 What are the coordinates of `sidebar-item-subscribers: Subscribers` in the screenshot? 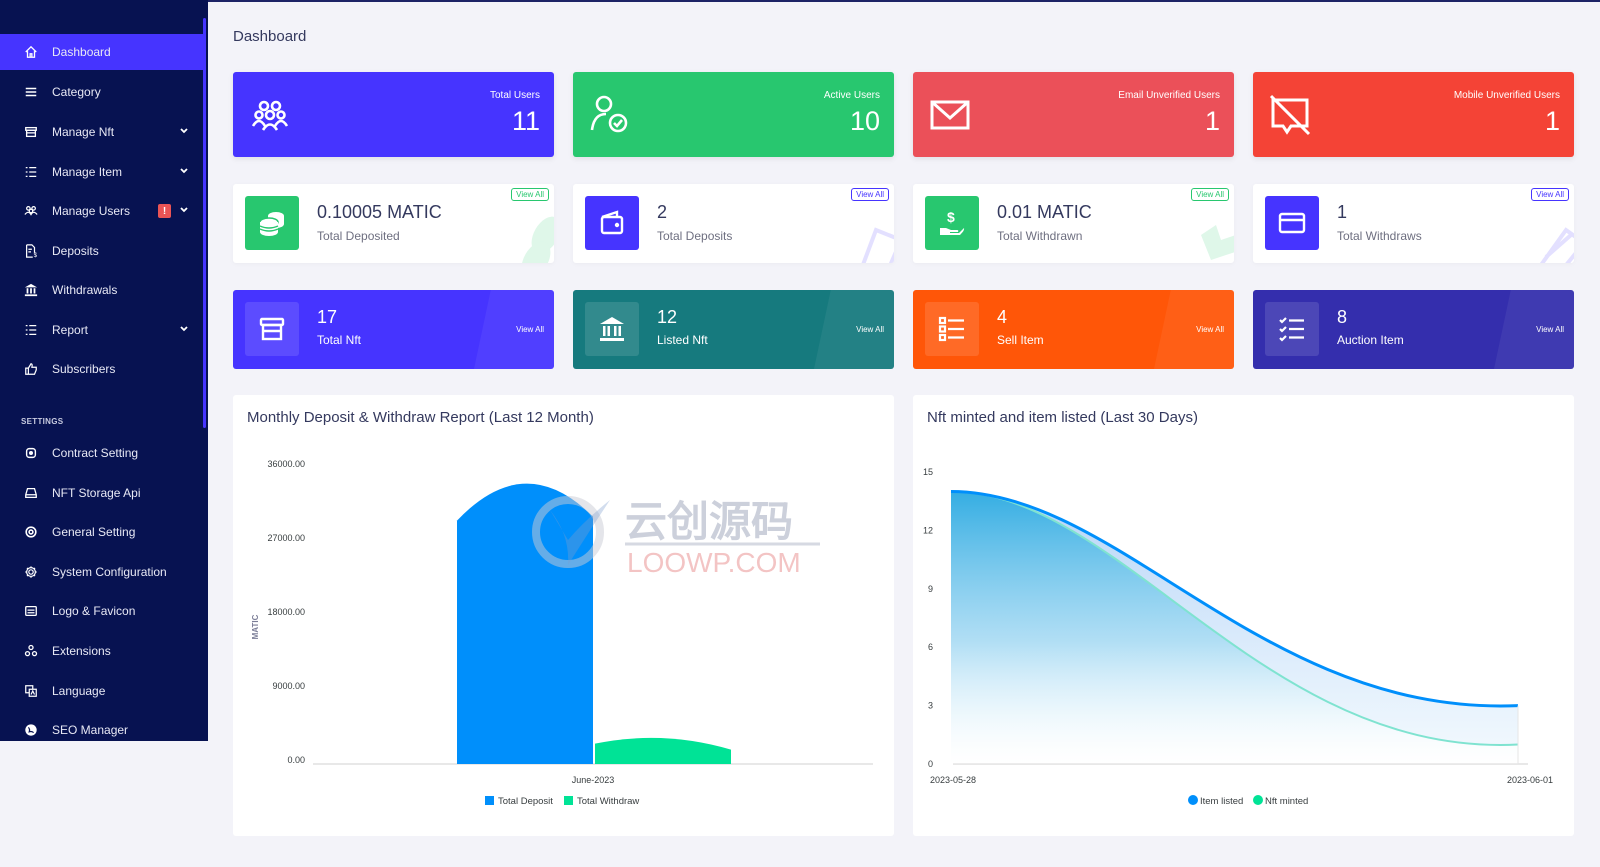 It's located at (102, 369).